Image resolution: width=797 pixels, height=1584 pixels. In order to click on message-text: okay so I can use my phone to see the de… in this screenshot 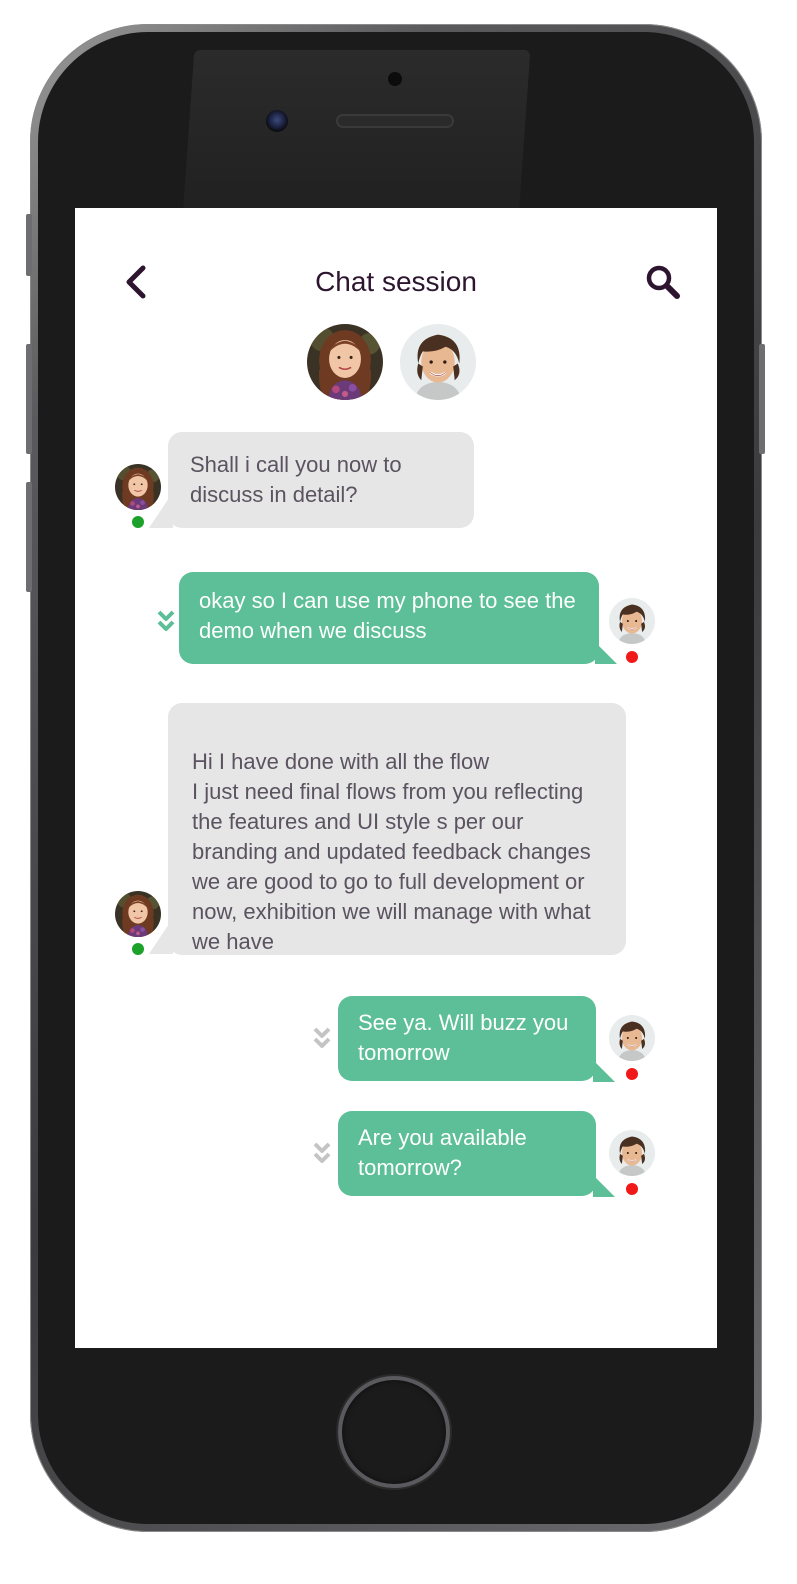, I will do `click(387, 615)`.